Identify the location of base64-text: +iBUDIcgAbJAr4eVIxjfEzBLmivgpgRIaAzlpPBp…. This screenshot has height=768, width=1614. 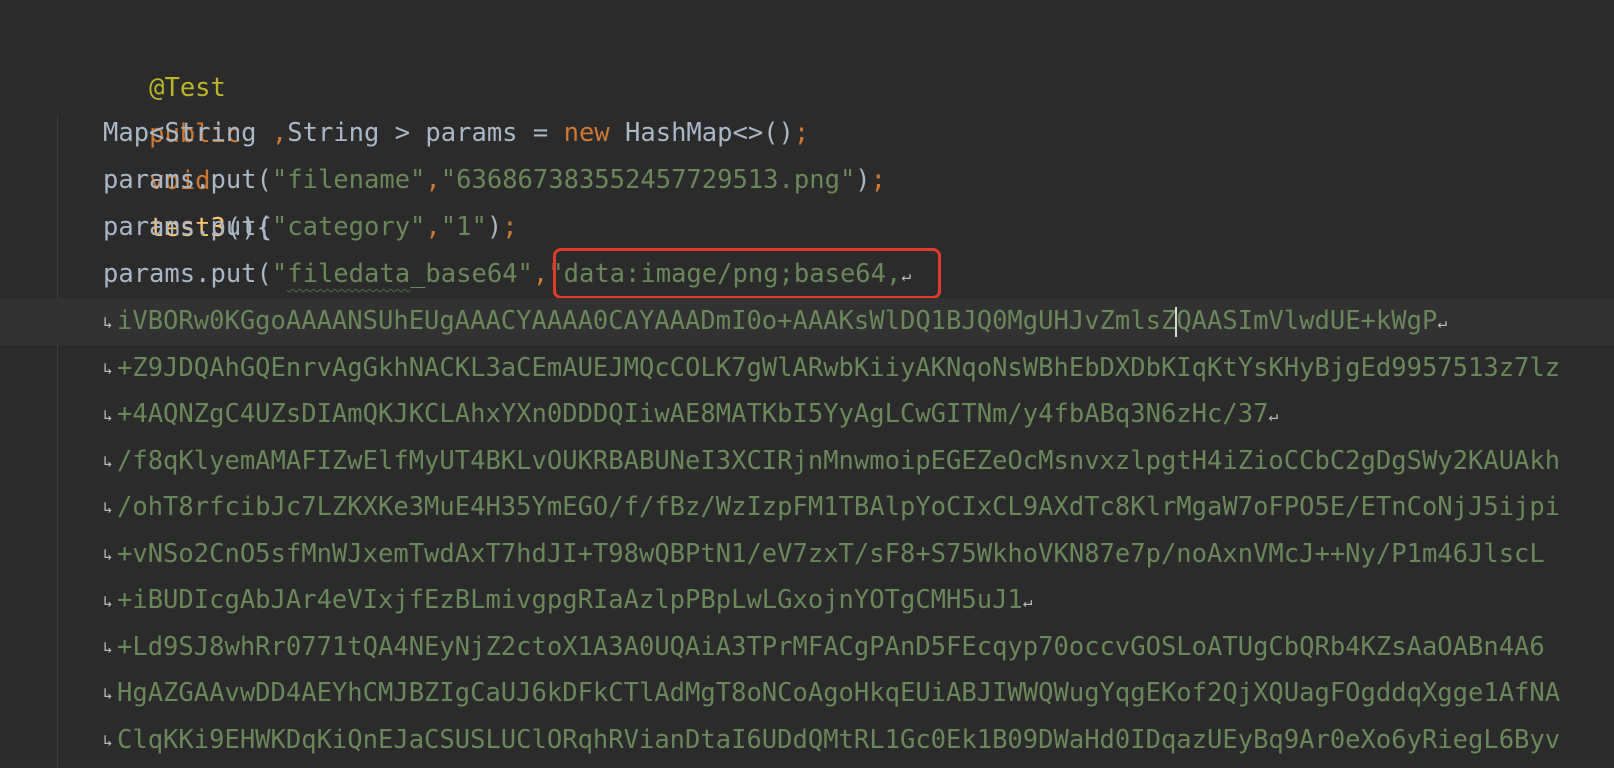
(570, 600).